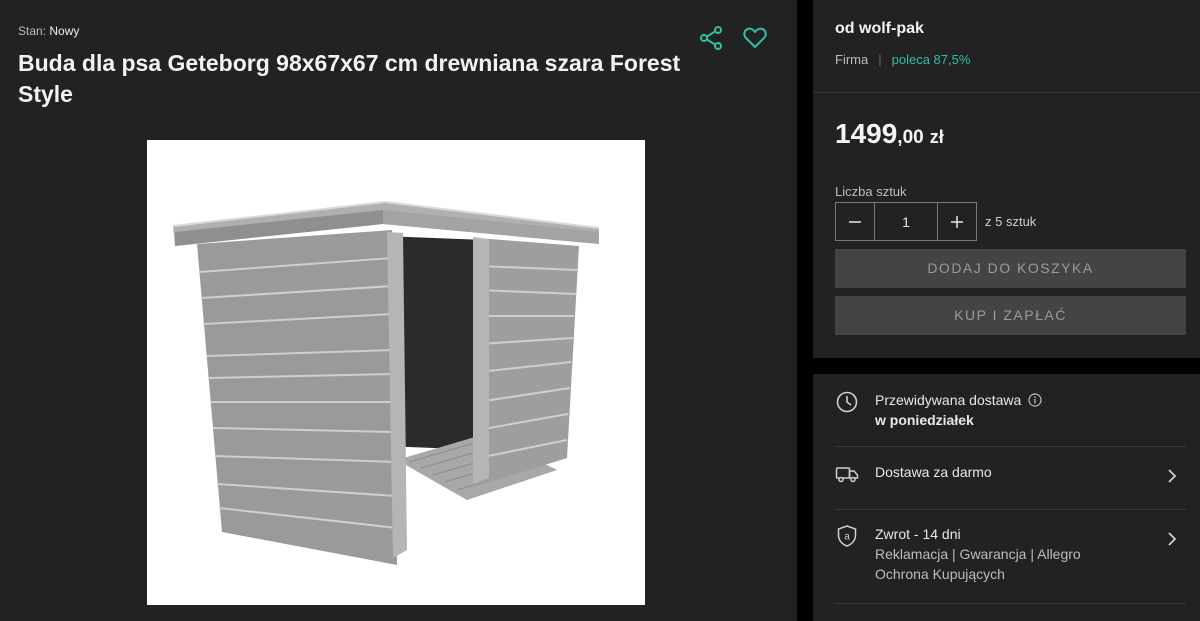 This screenshot has height=621, width=1200. I want to click on quantity-stepper: 1 z 5 sztuk, so click(935, 221).